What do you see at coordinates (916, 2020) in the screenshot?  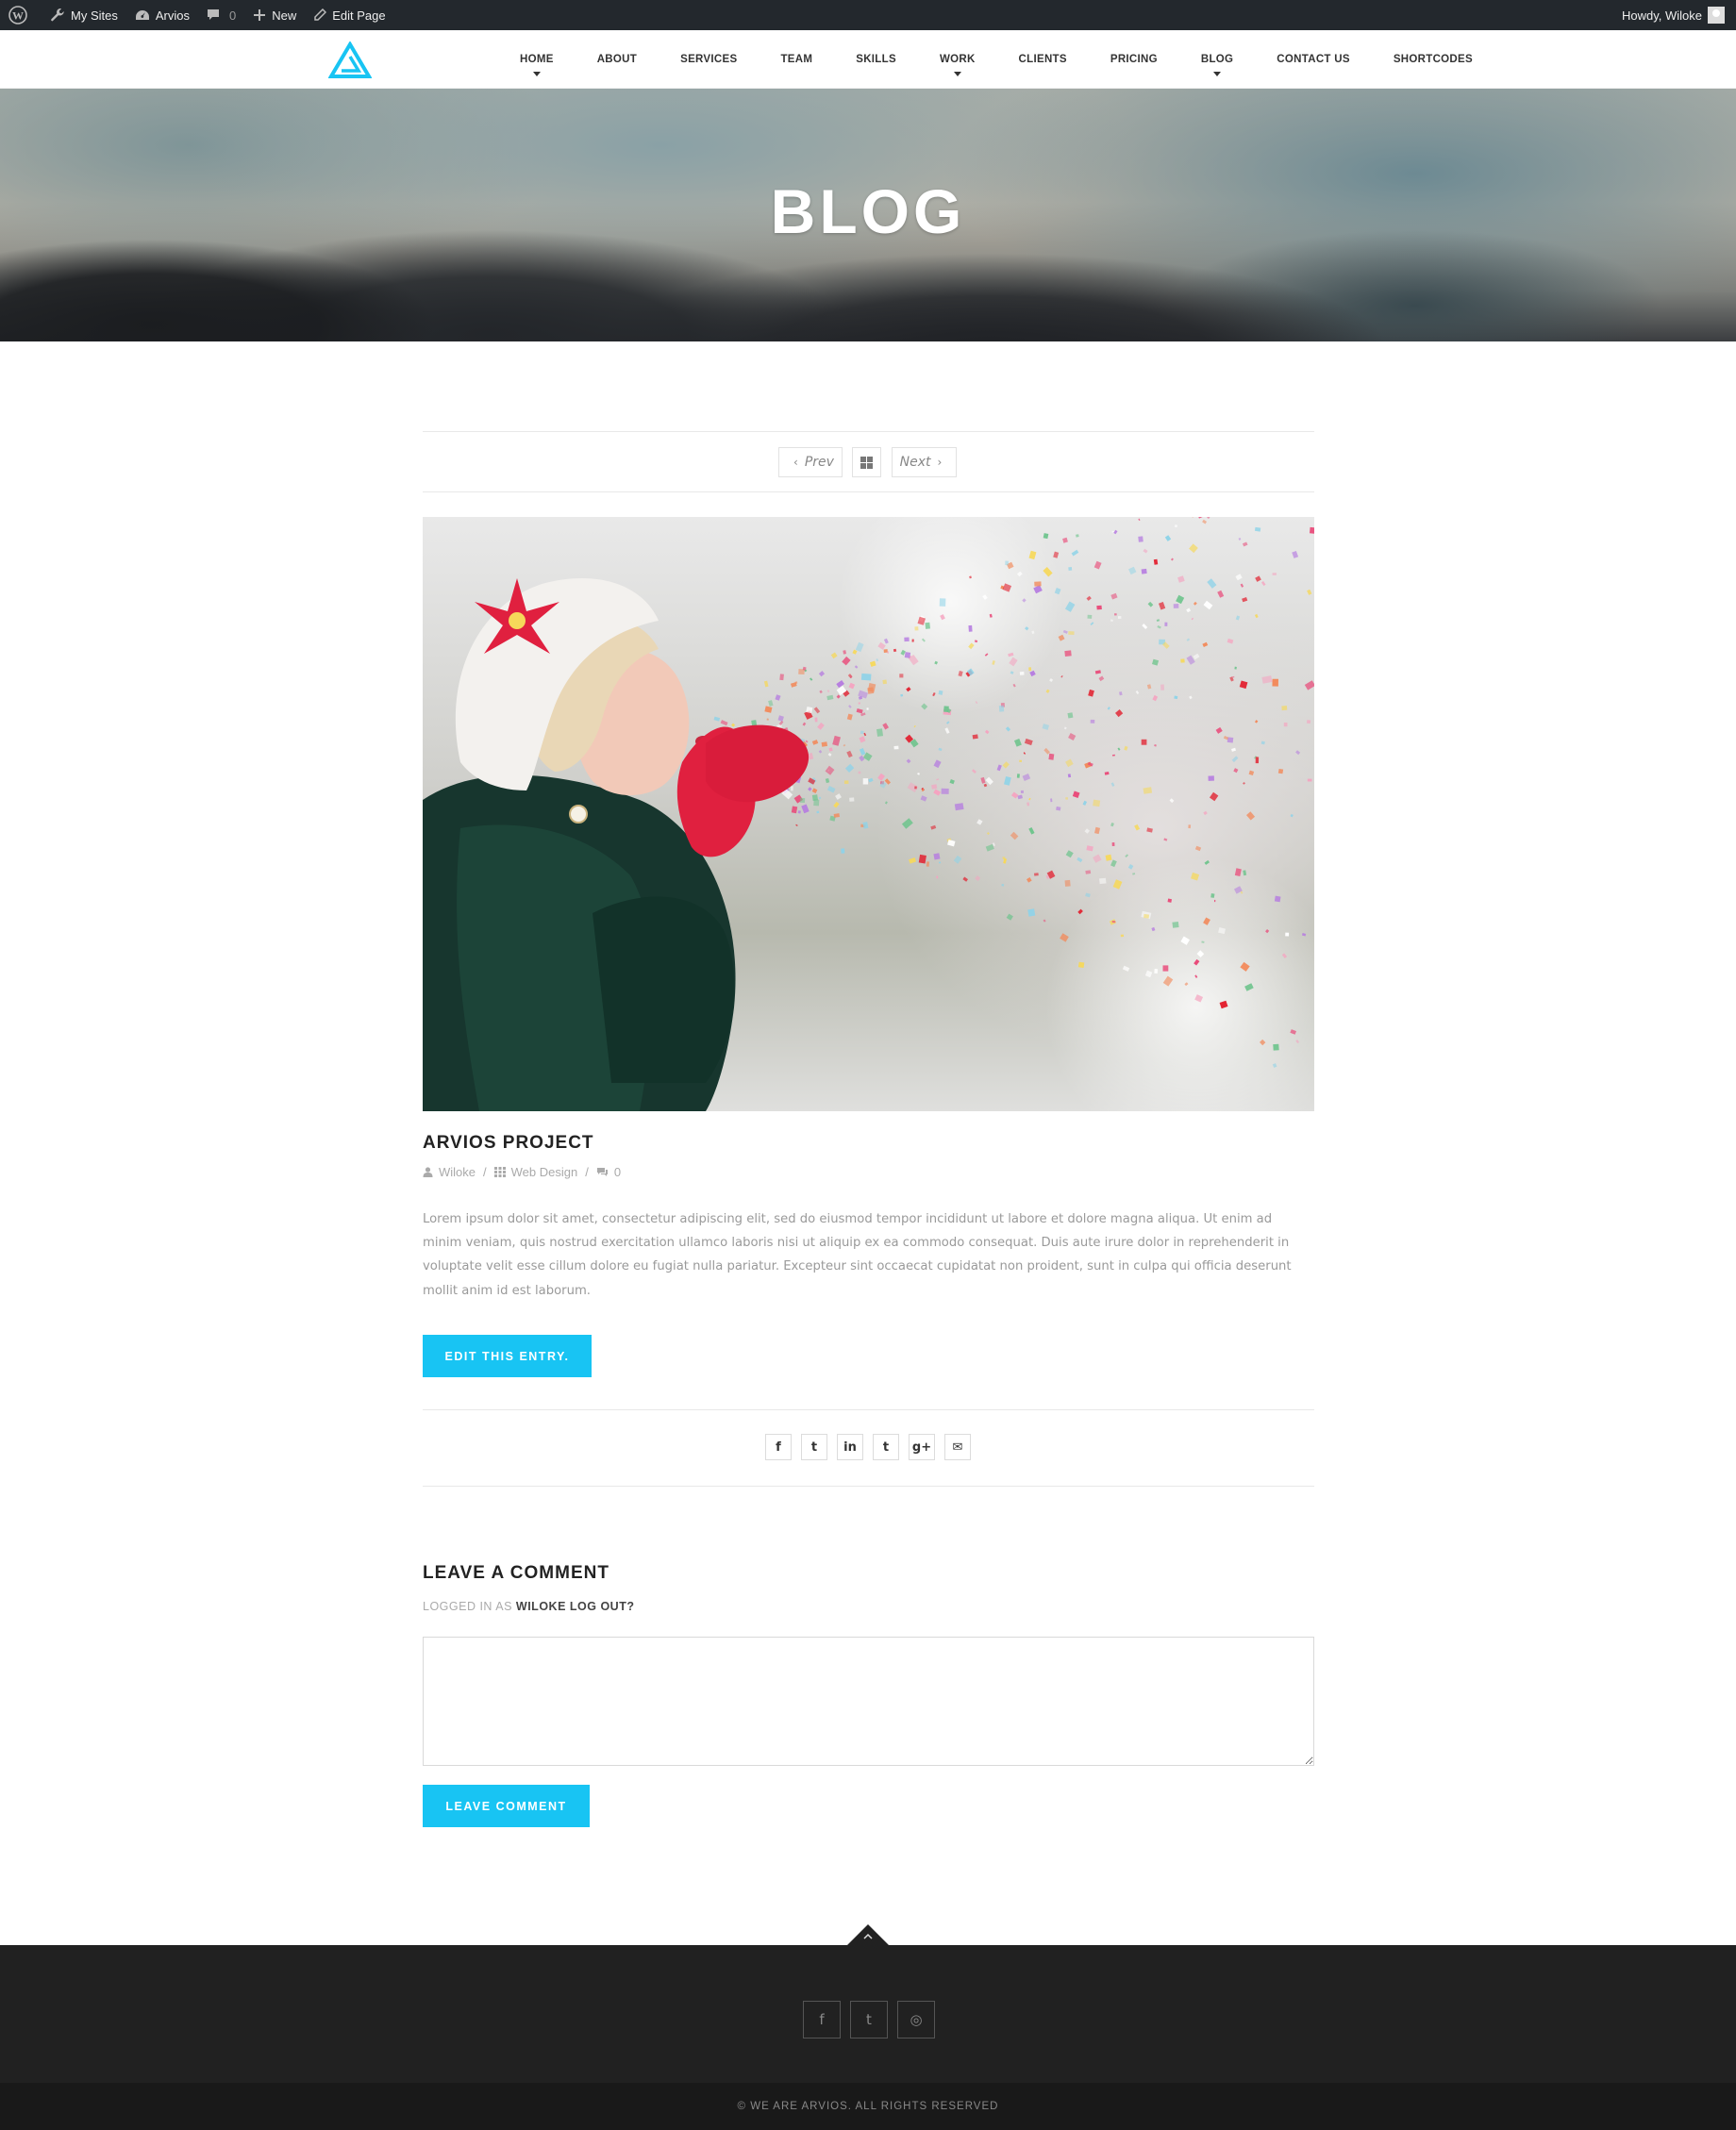 I see `footer-dribbble-icon: ◎` at bounding box center [916, 2020].